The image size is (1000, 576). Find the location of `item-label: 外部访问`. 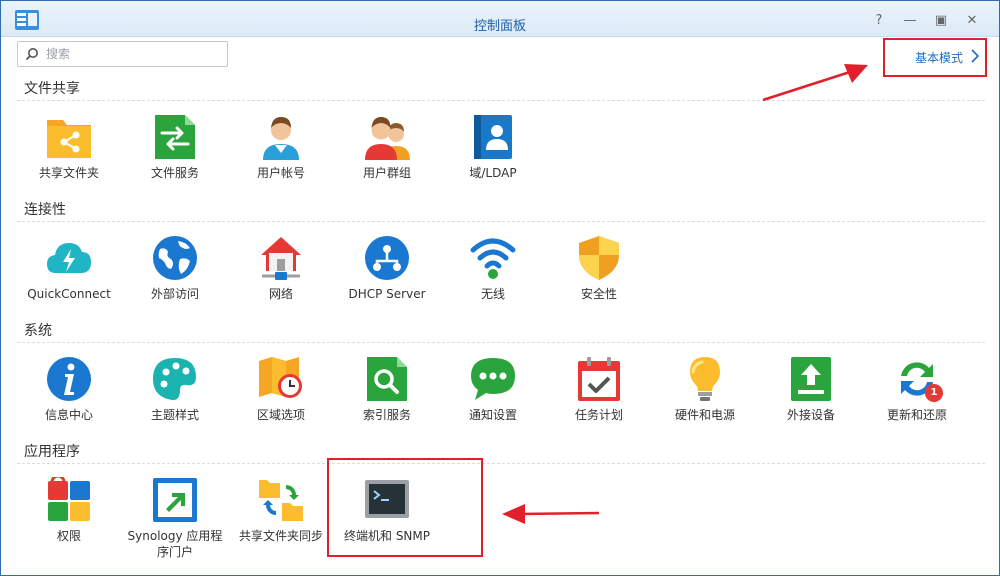

item-label: 外部访问 is located at coordinates (174, 294).